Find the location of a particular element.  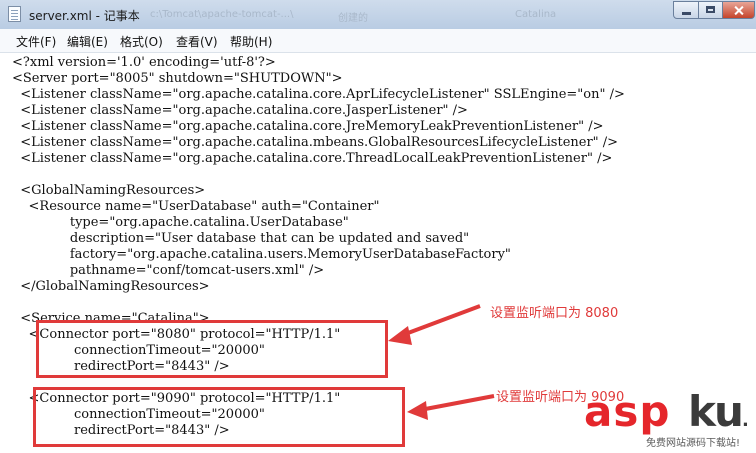

background-taskbar-label-1: c:\Tomcat\apache-tomcat-...\ is located at coordinates (222, 14).